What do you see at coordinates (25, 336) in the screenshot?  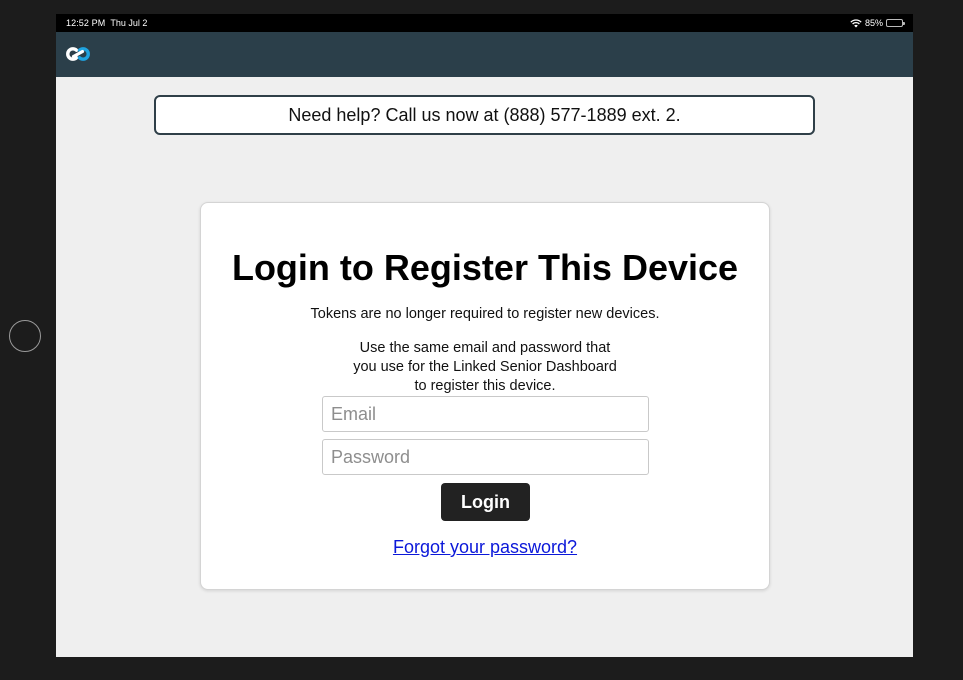 I see `home-button` at bounding box center [25, 336].